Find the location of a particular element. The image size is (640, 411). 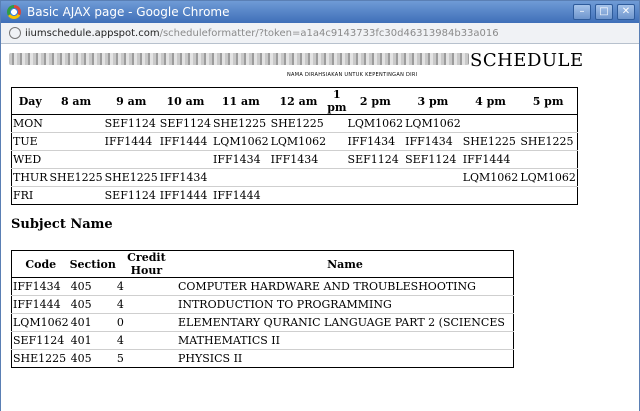

close-button: ✕ is located at coordinates (626, 12).